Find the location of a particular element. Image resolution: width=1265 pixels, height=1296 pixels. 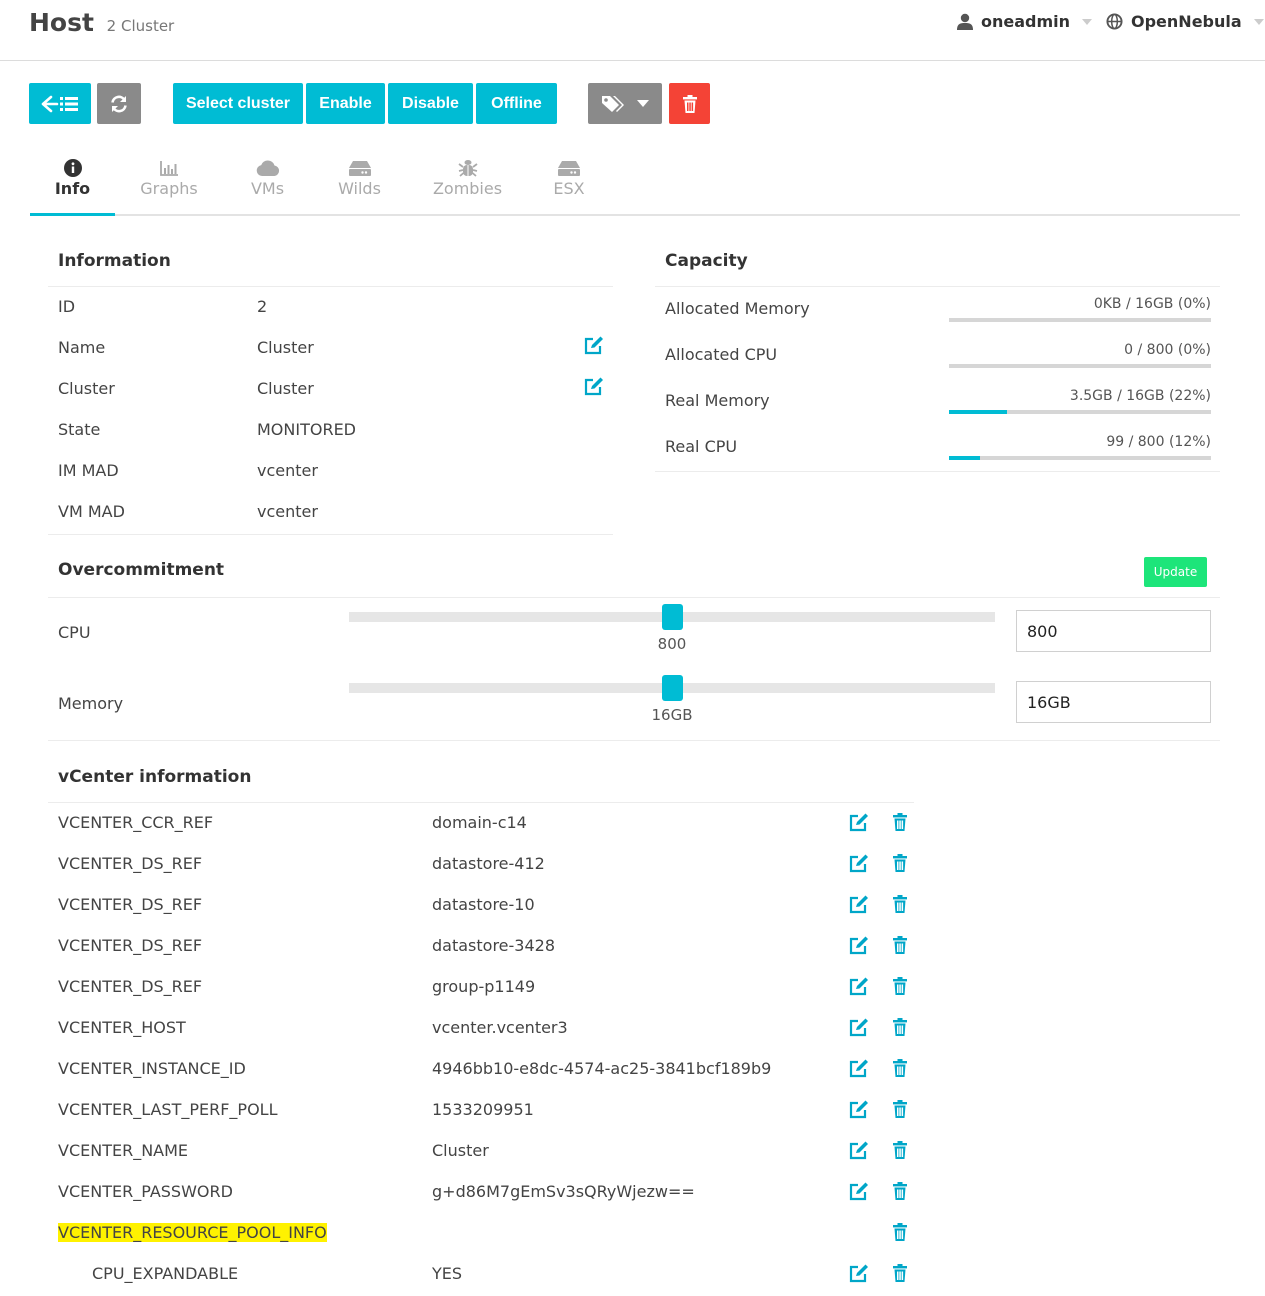

edit-name-button is located at coordinates (594, 347).